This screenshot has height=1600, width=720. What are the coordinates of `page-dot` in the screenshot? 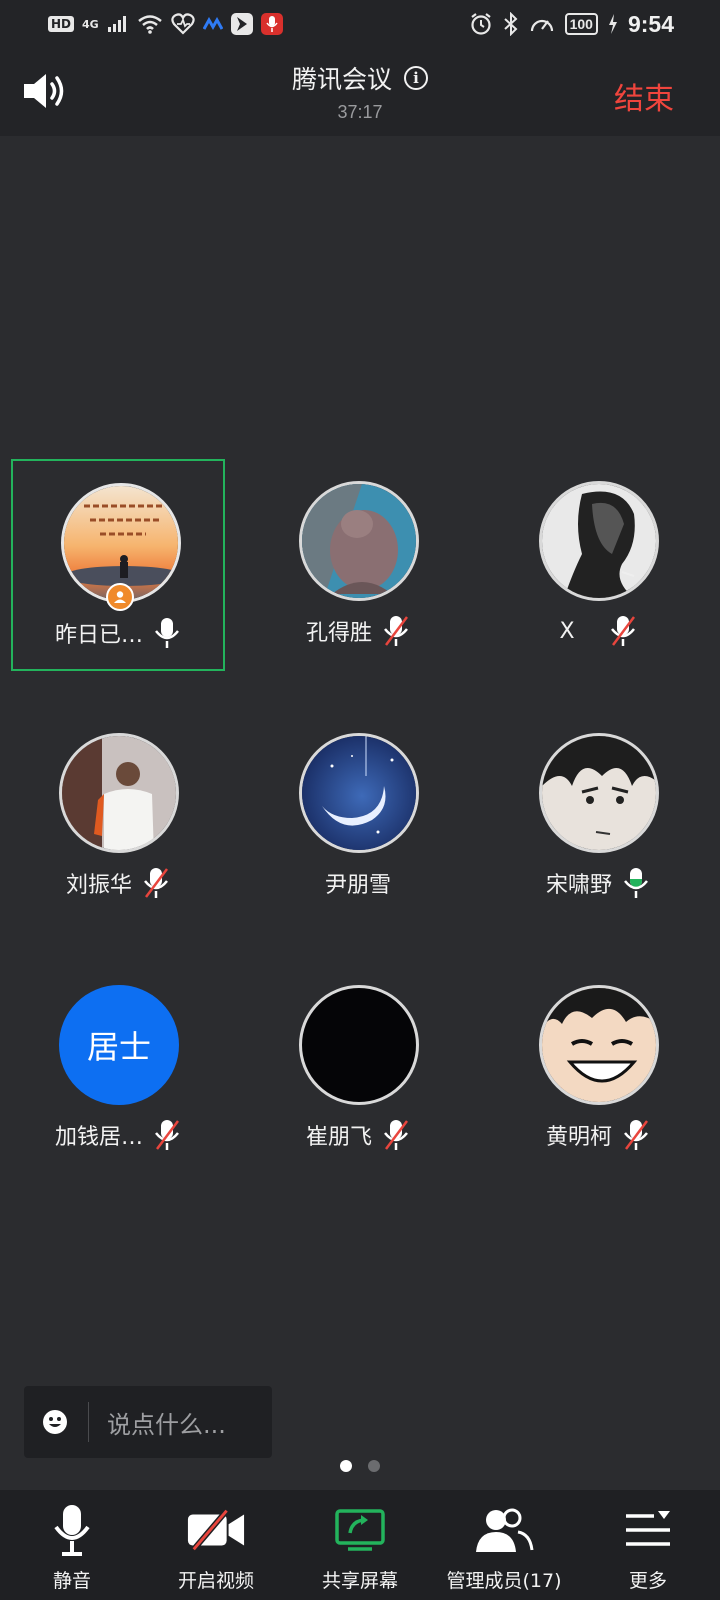 It's located at (374, 1466).